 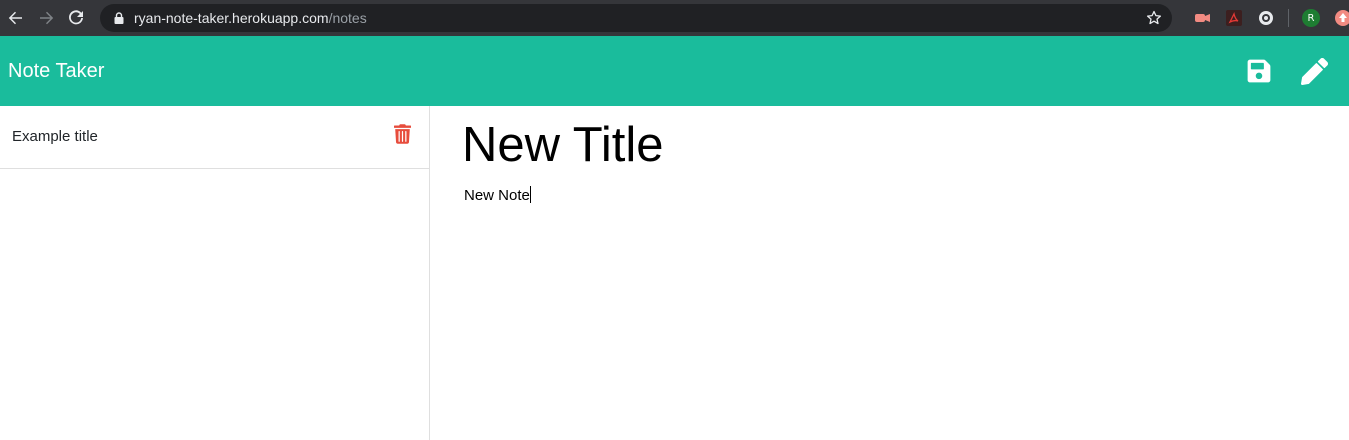 I want to click on pencil-icon, so click(x=1314, y=71).